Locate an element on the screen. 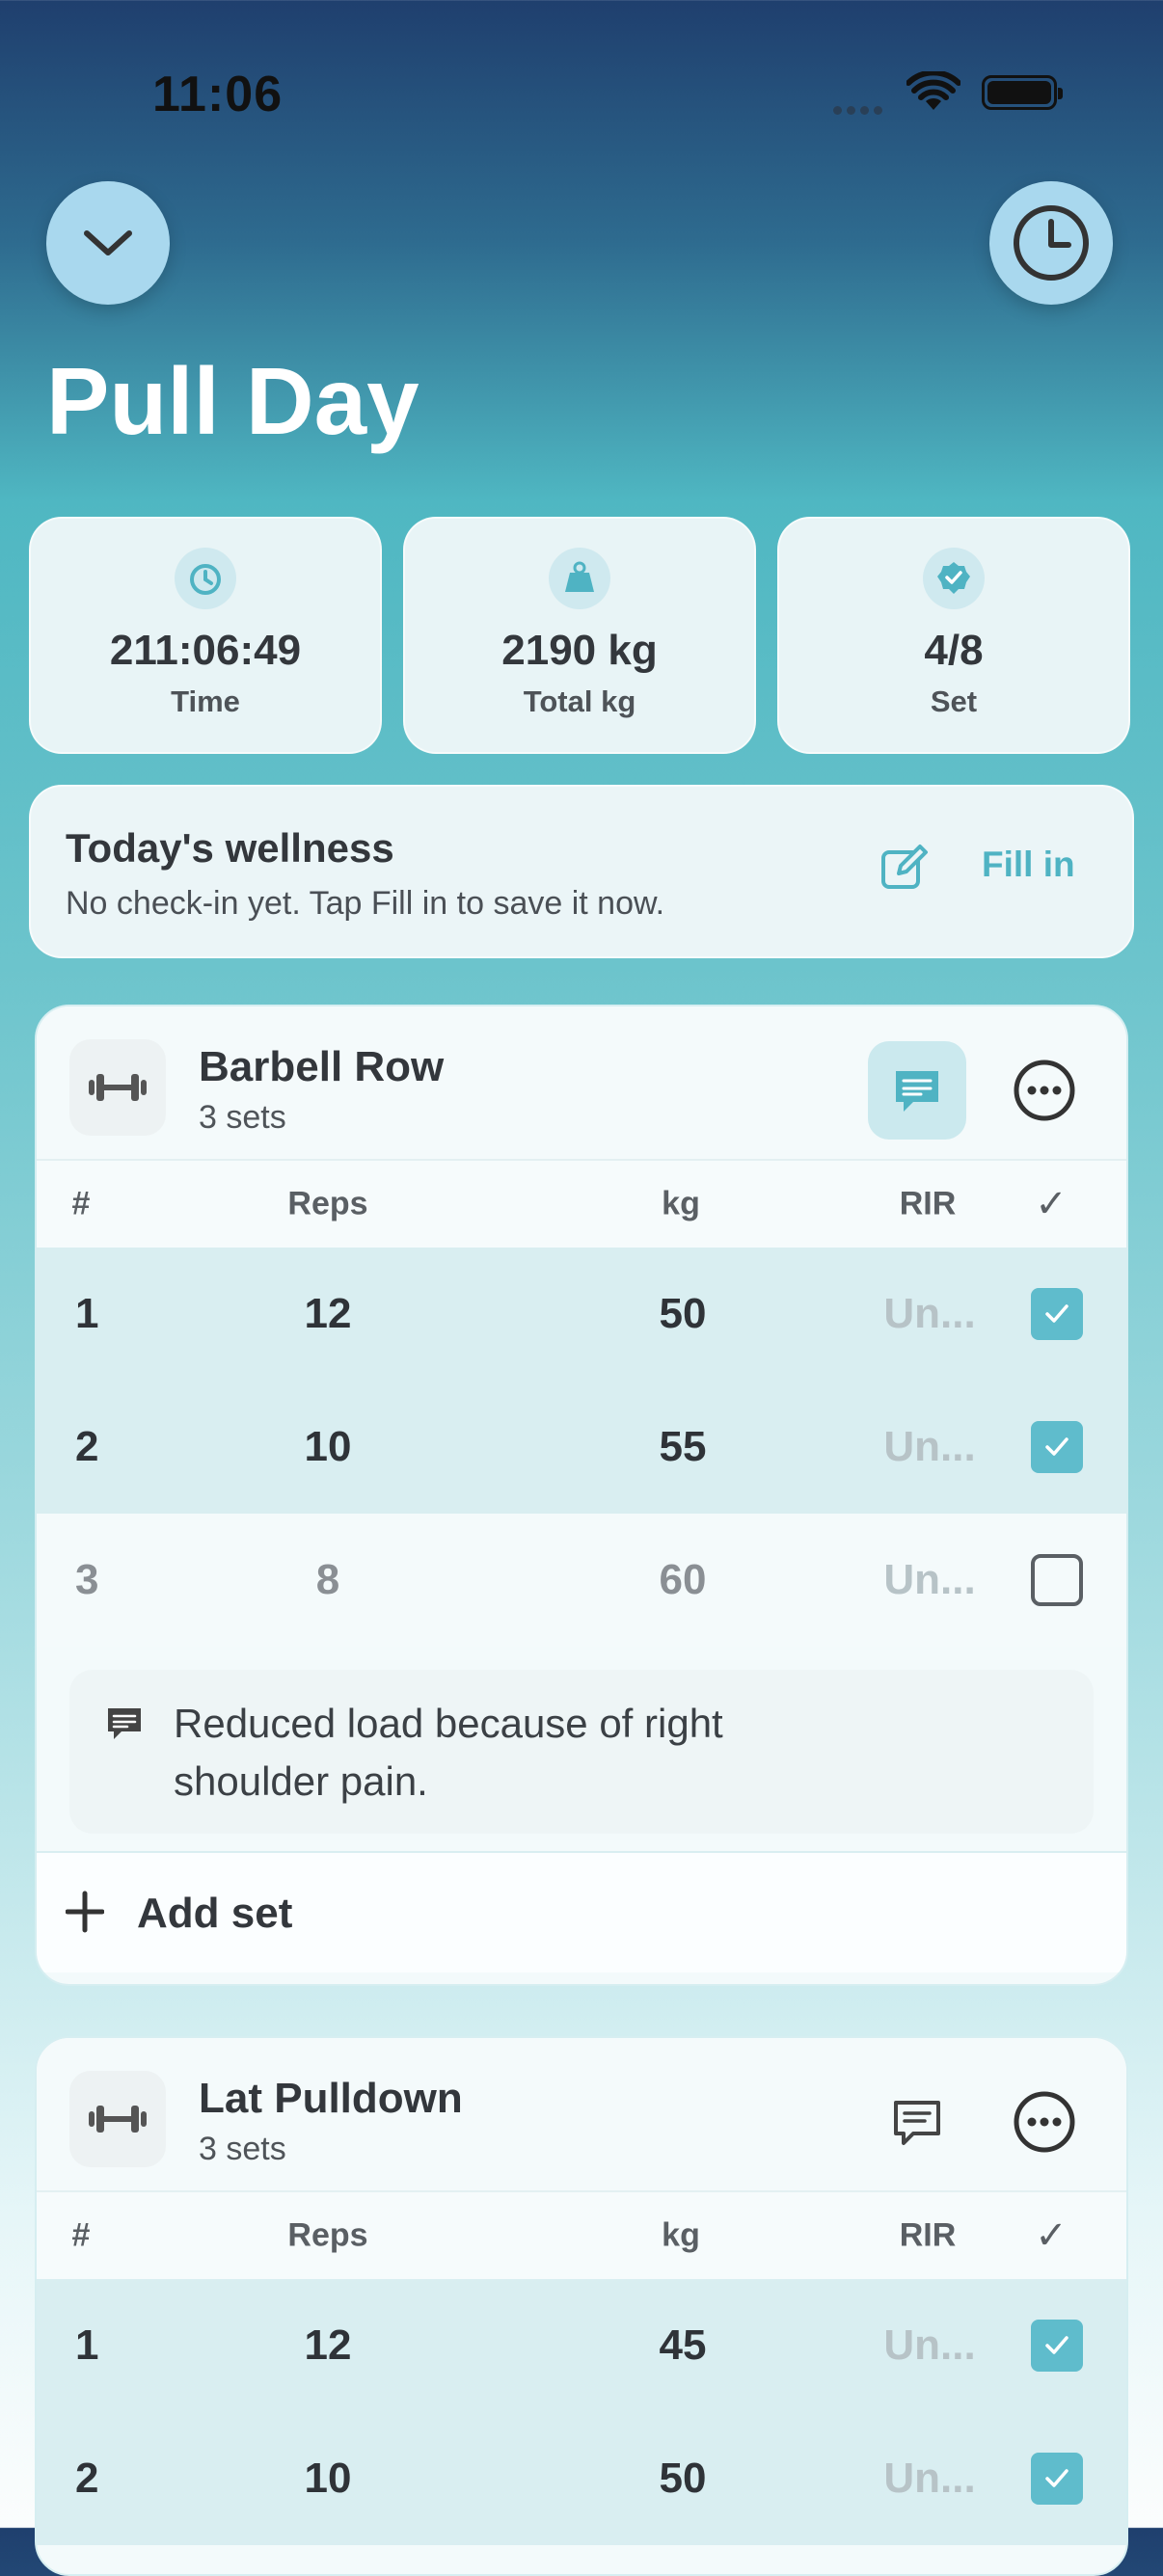  comment-outline-icon is located at coordinates (917, 2123).